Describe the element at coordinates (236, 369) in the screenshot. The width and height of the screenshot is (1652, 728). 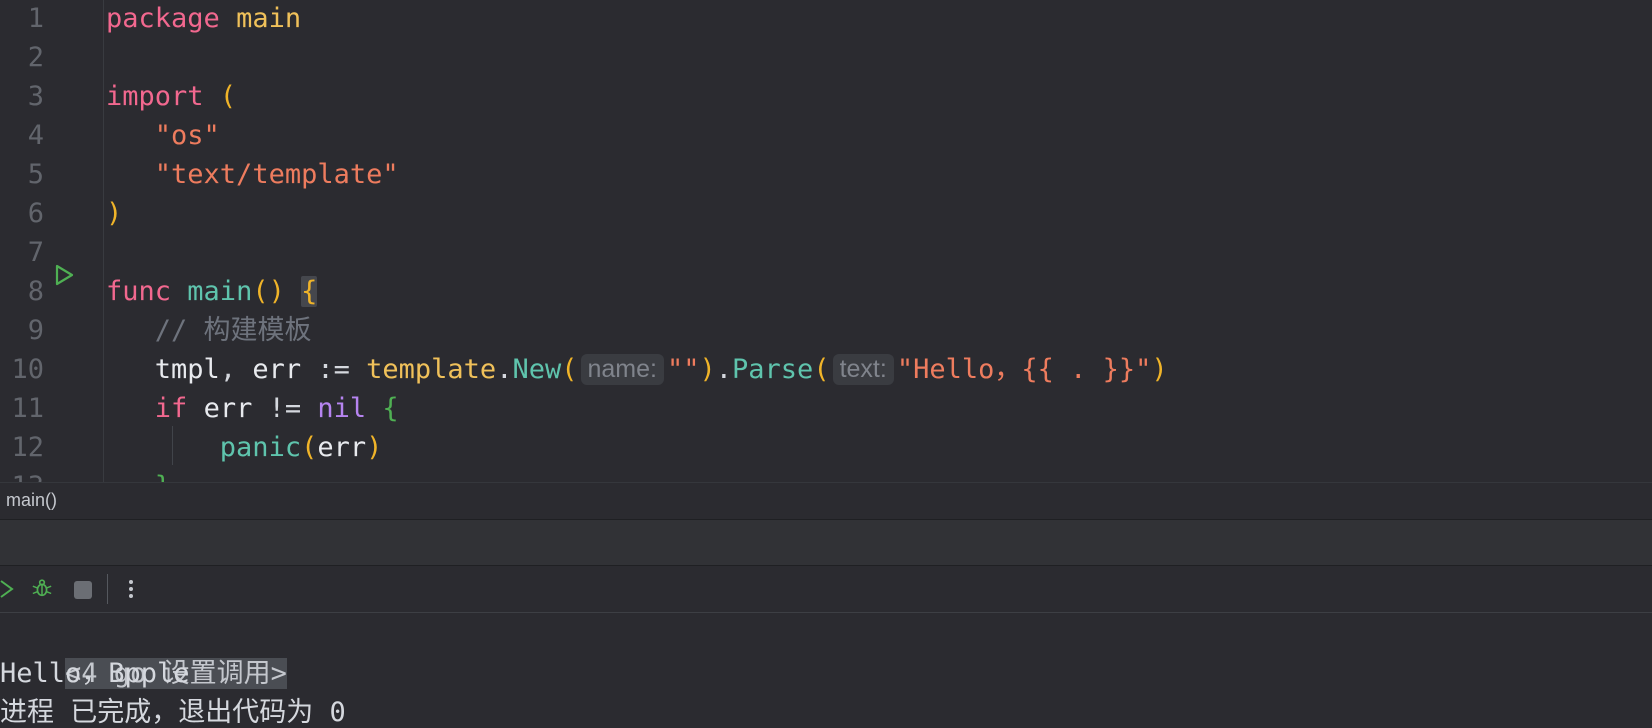
I see `code-token: ,` at that location.